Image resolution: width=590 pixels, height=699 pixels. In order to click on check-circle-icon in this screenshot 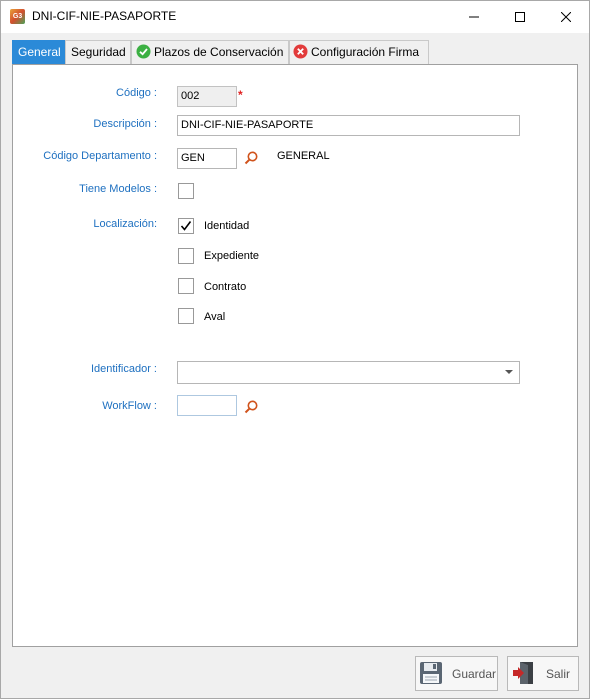, I will do `click(143, 51)`.